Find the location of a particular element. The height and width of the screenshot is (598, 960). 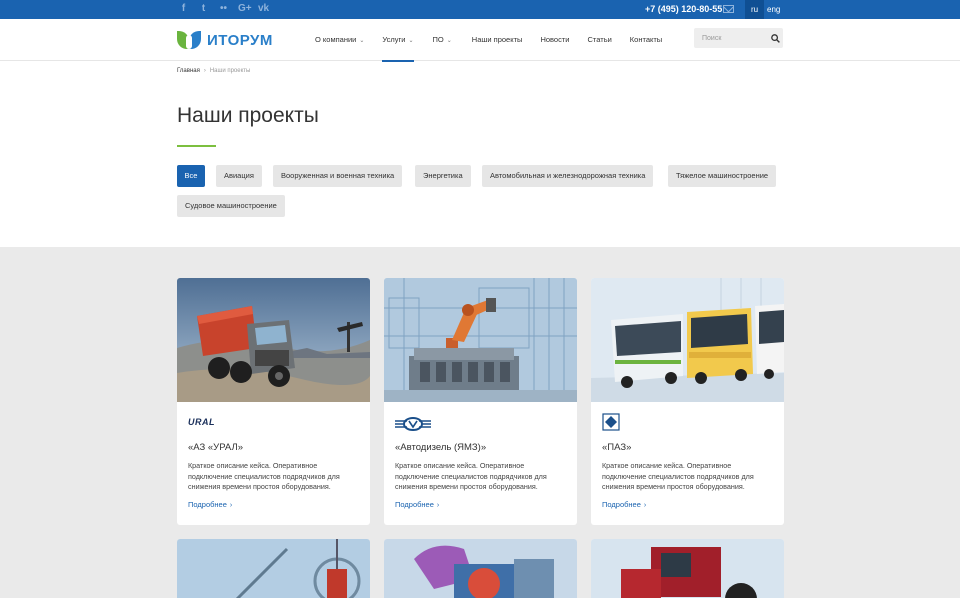

card-title: «АЗ «УРАЛ» is located at coordinates (215, 447).